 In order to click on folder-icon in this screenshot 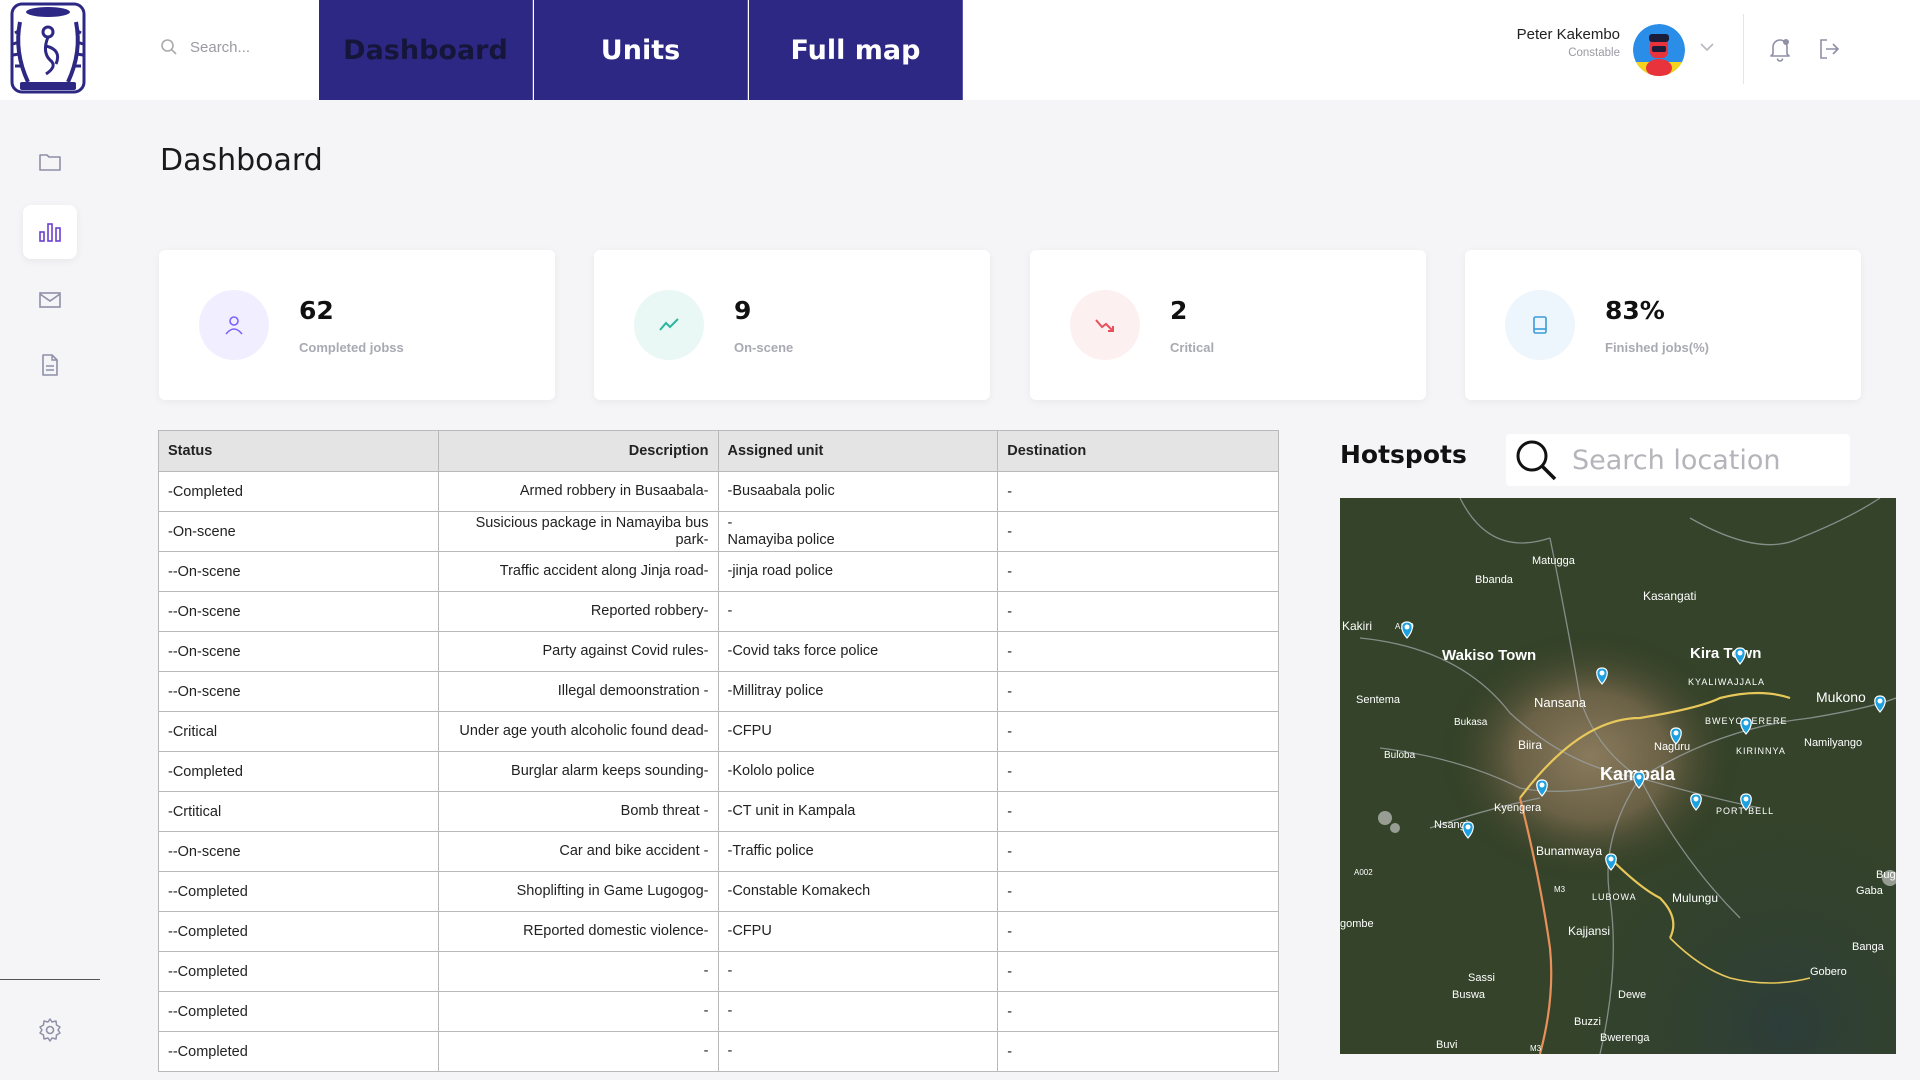, I will do `click(50, 162)`.